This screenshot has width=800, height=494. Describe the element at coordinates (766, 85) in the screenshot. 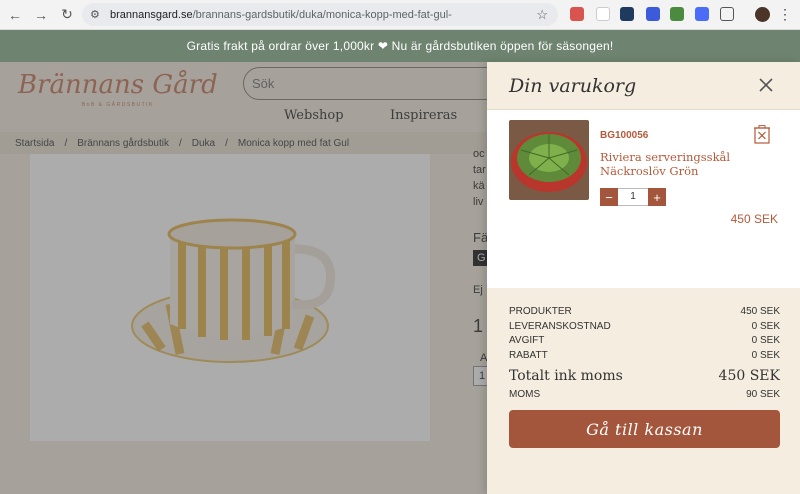

I see `close-icon` at that location.